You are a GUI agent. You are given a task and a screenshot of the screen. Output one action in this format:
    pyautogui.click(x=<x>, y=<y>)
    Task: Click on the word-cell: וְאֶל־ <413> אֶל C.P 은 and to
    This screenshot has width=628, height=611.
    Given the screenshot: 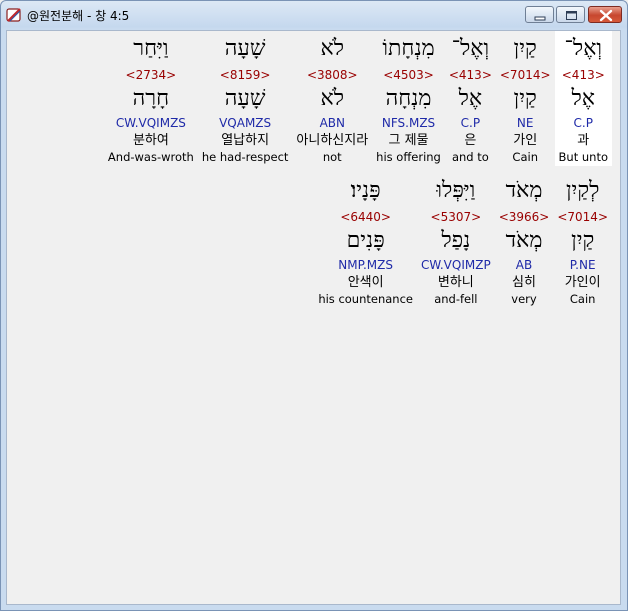 What is the action you would take?
    pyautogui.click(x=470, y=98)
    